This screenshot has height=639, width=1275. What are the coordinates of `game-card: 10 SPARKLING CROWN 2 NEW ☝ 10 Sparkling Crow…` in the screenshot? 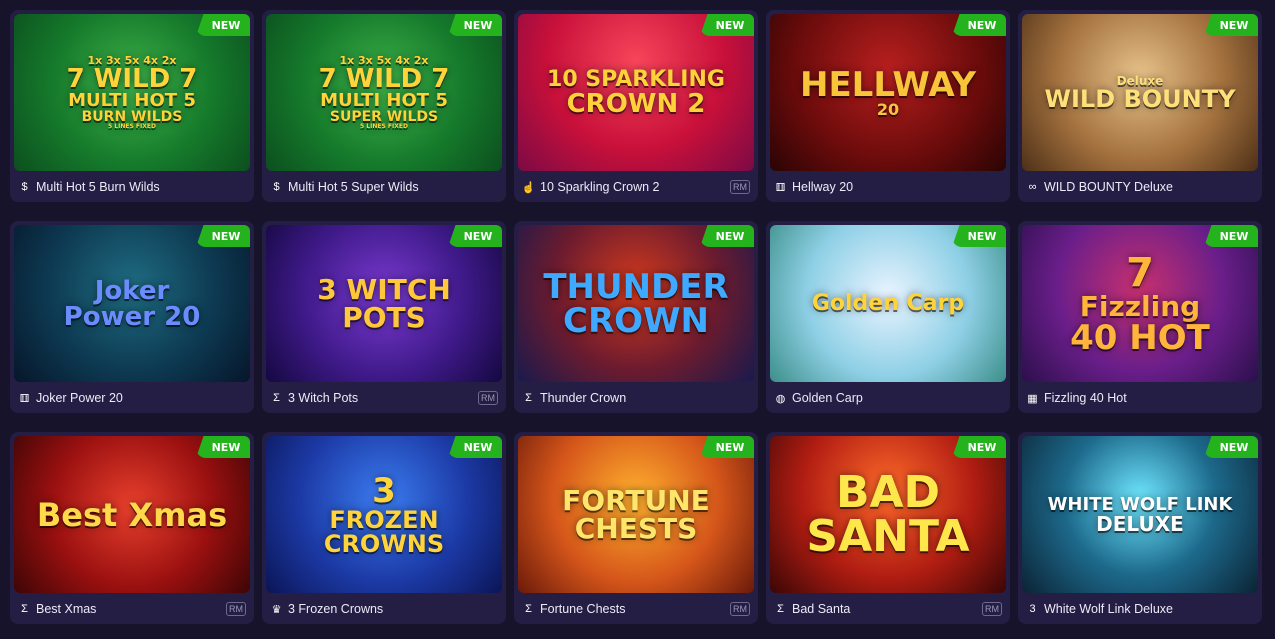 It's located at (636, 106).